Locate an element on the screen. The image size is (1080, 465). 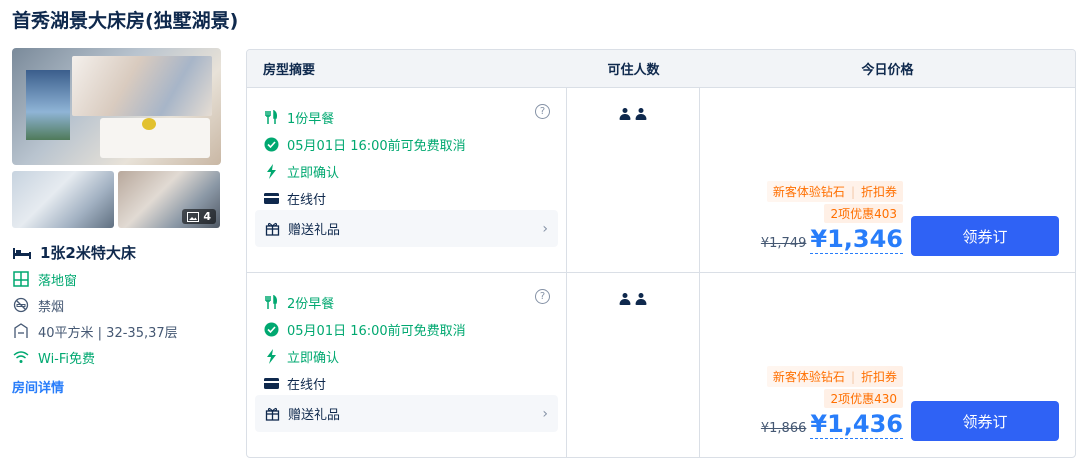
wifi-icon is located at coordinates (21, 357).